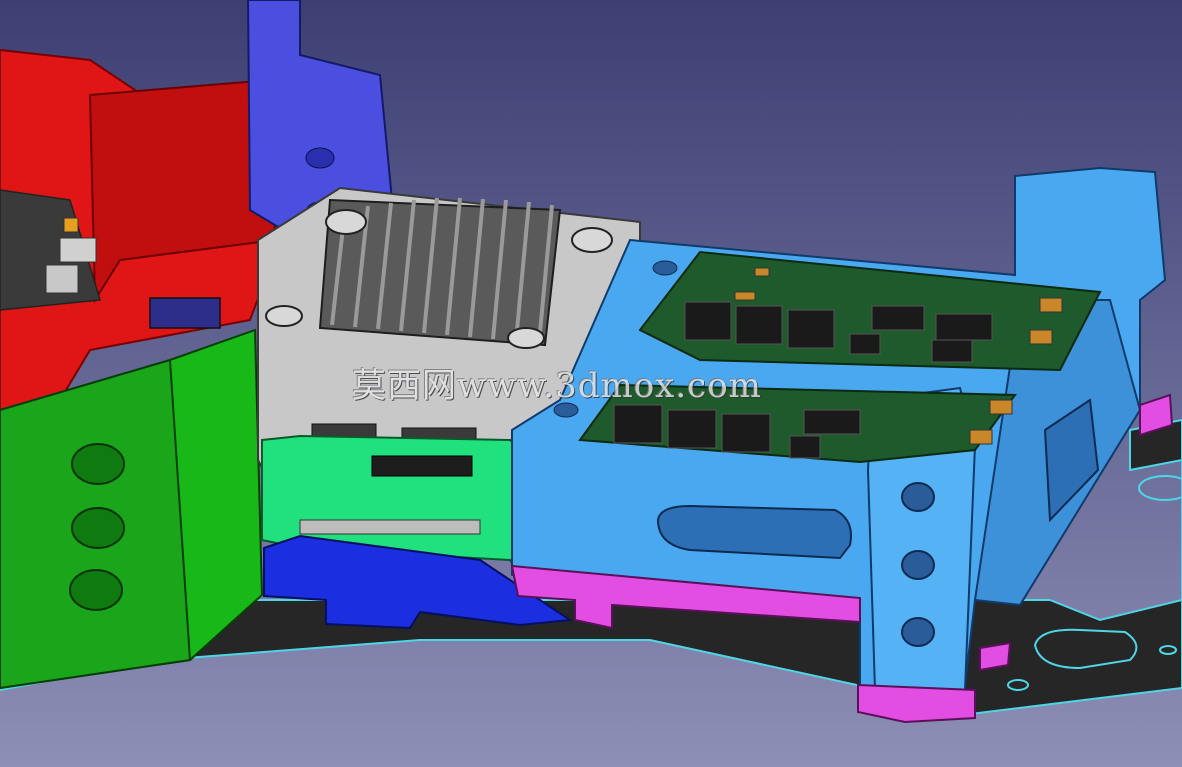 The image size is (1182, 767). I want to click on frame-slot, so click(754, 532).